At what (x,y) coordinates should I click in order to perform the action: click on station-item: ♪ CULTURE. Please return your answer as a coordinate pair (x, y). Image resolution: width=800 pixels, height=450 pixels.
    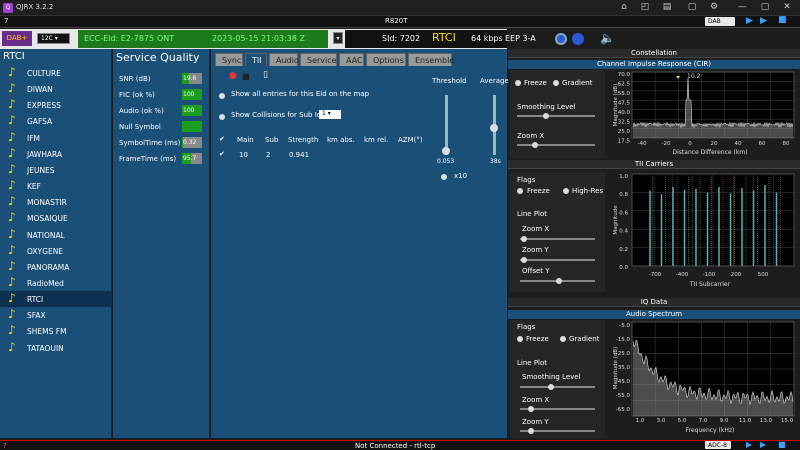
    Looking at the image, I should click on (56, 73).